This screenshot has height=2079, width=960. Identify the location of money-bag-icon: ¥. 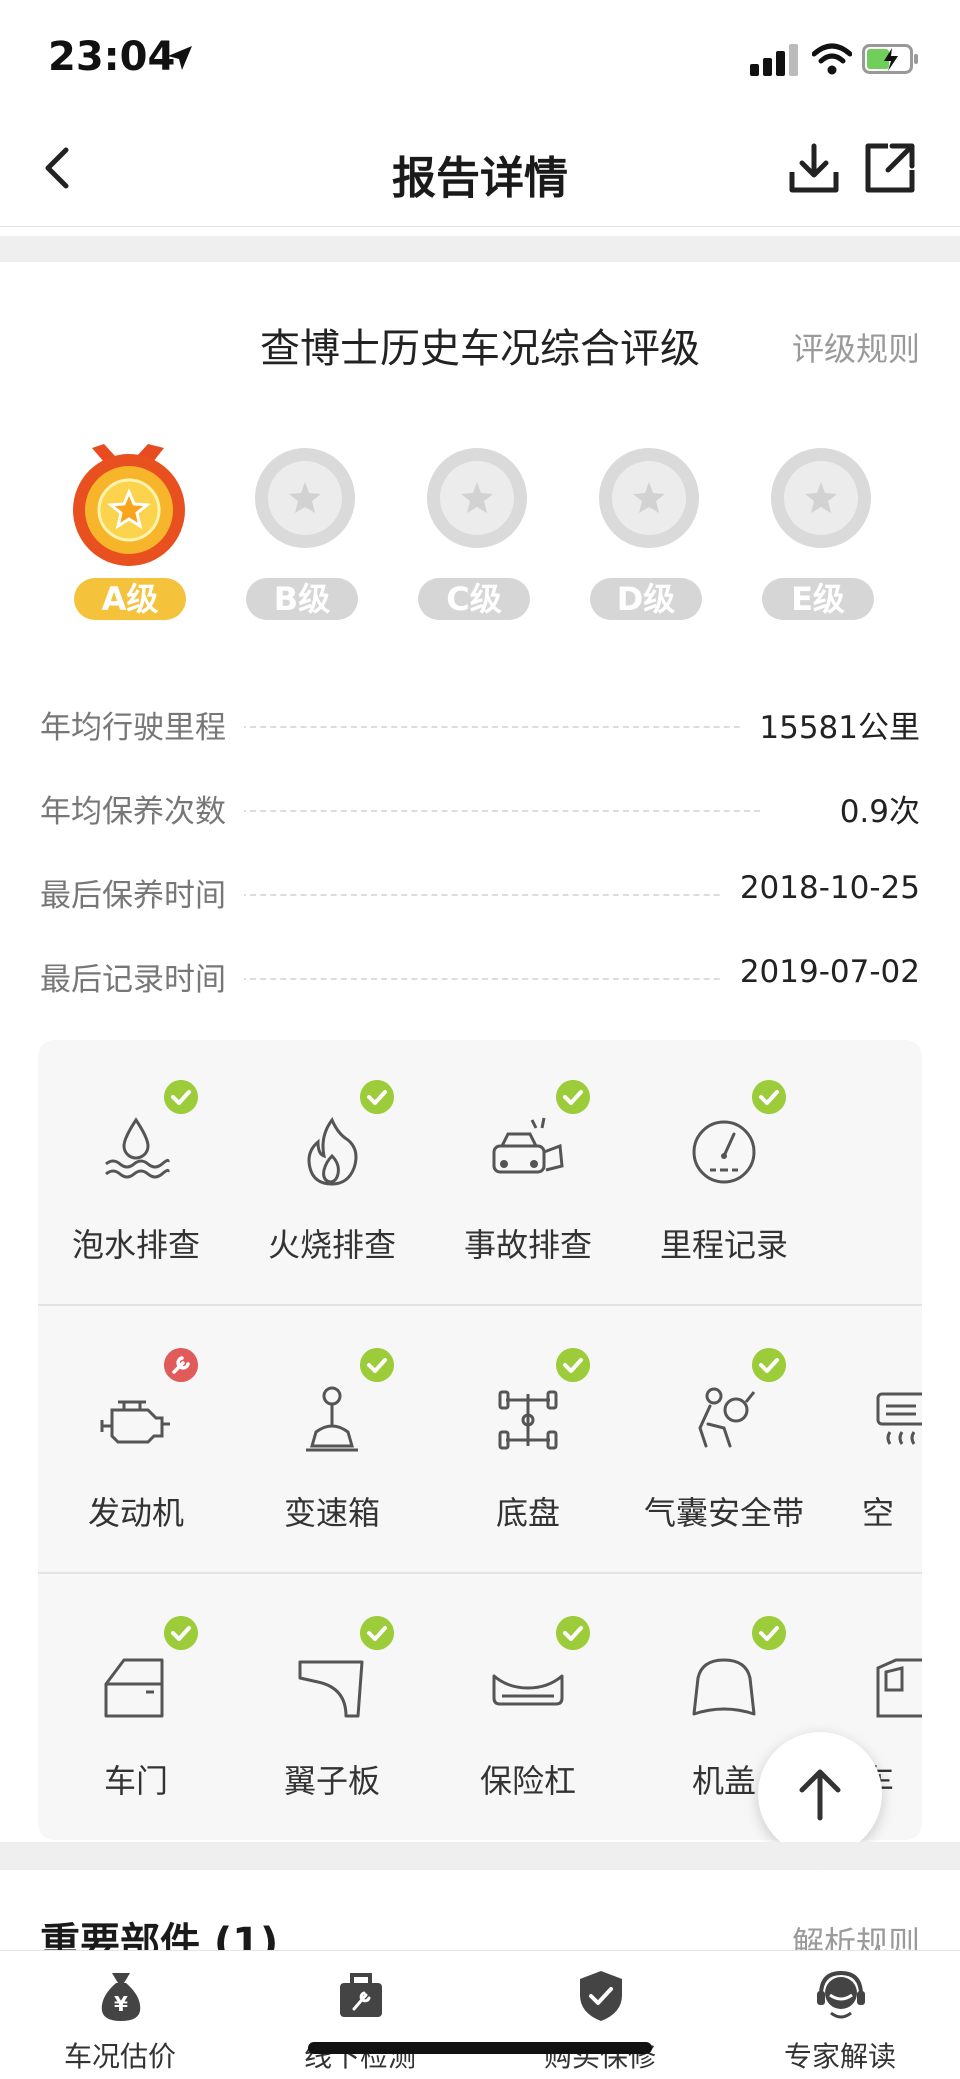
(121, 1997).